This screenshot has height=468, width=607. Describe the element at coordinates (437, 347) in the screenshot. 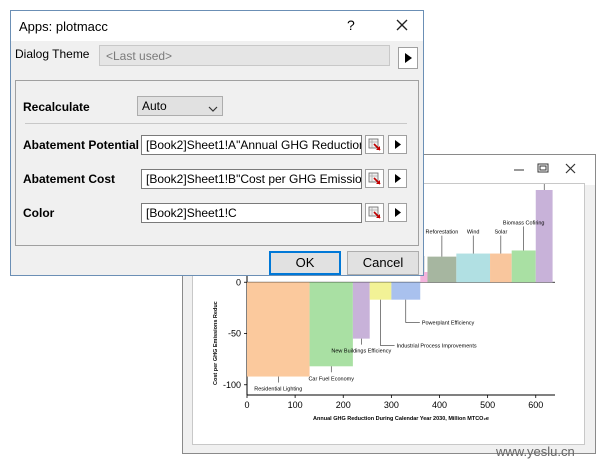

I see `bar-label: Industrial Process Improvements` at that location.